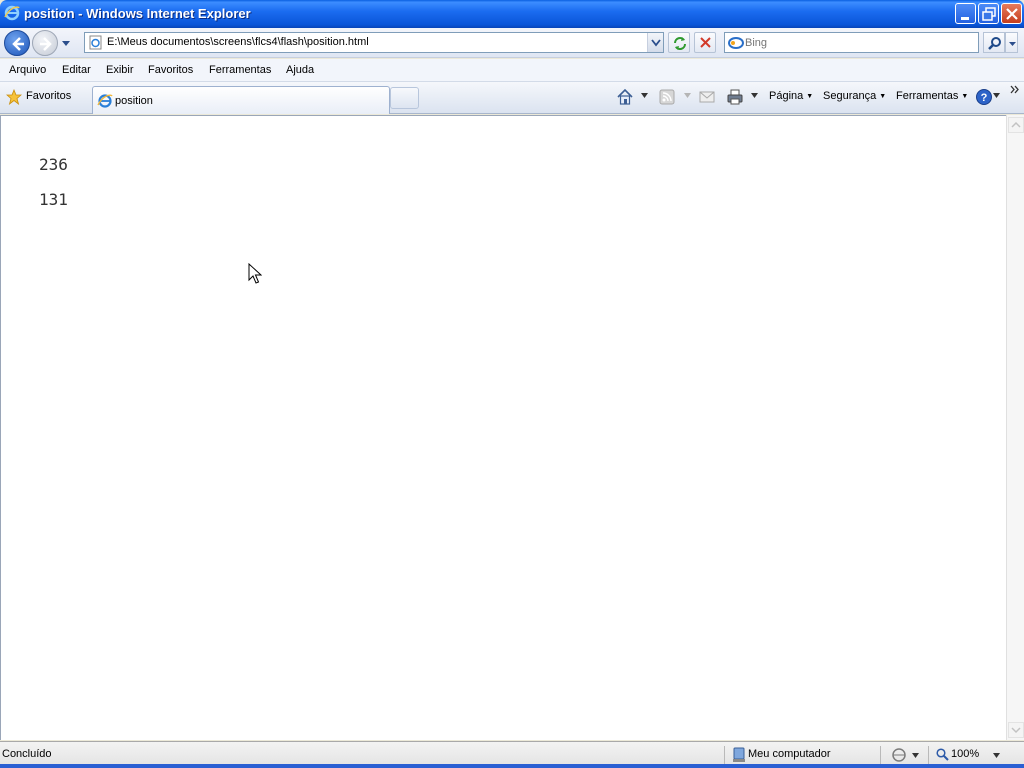 This screenshot has height=768, width=1024. Describe the element at coordinates (404, 98) in the screenshot. I see `new-tab-button` at that location.